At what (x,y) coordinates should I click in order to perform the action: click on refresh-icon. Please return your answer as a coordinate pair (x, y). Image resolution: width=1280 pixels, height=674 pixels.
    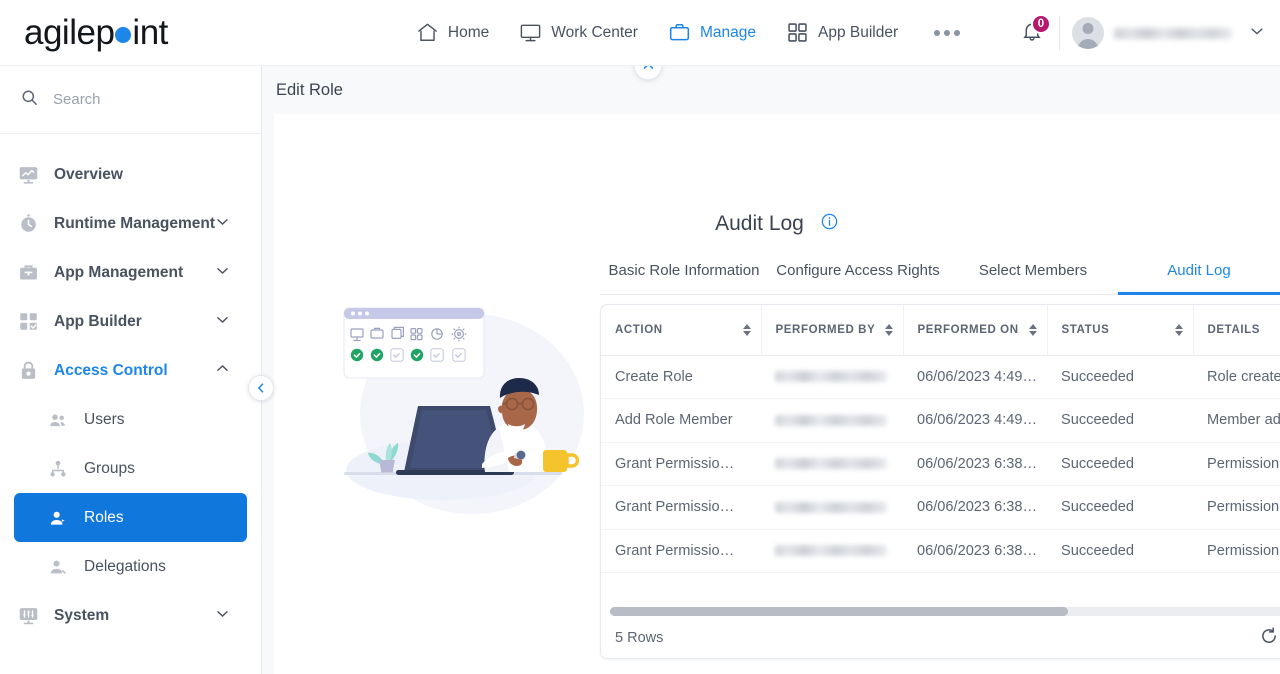
    Looking at the image, I should click on (1269, 638).